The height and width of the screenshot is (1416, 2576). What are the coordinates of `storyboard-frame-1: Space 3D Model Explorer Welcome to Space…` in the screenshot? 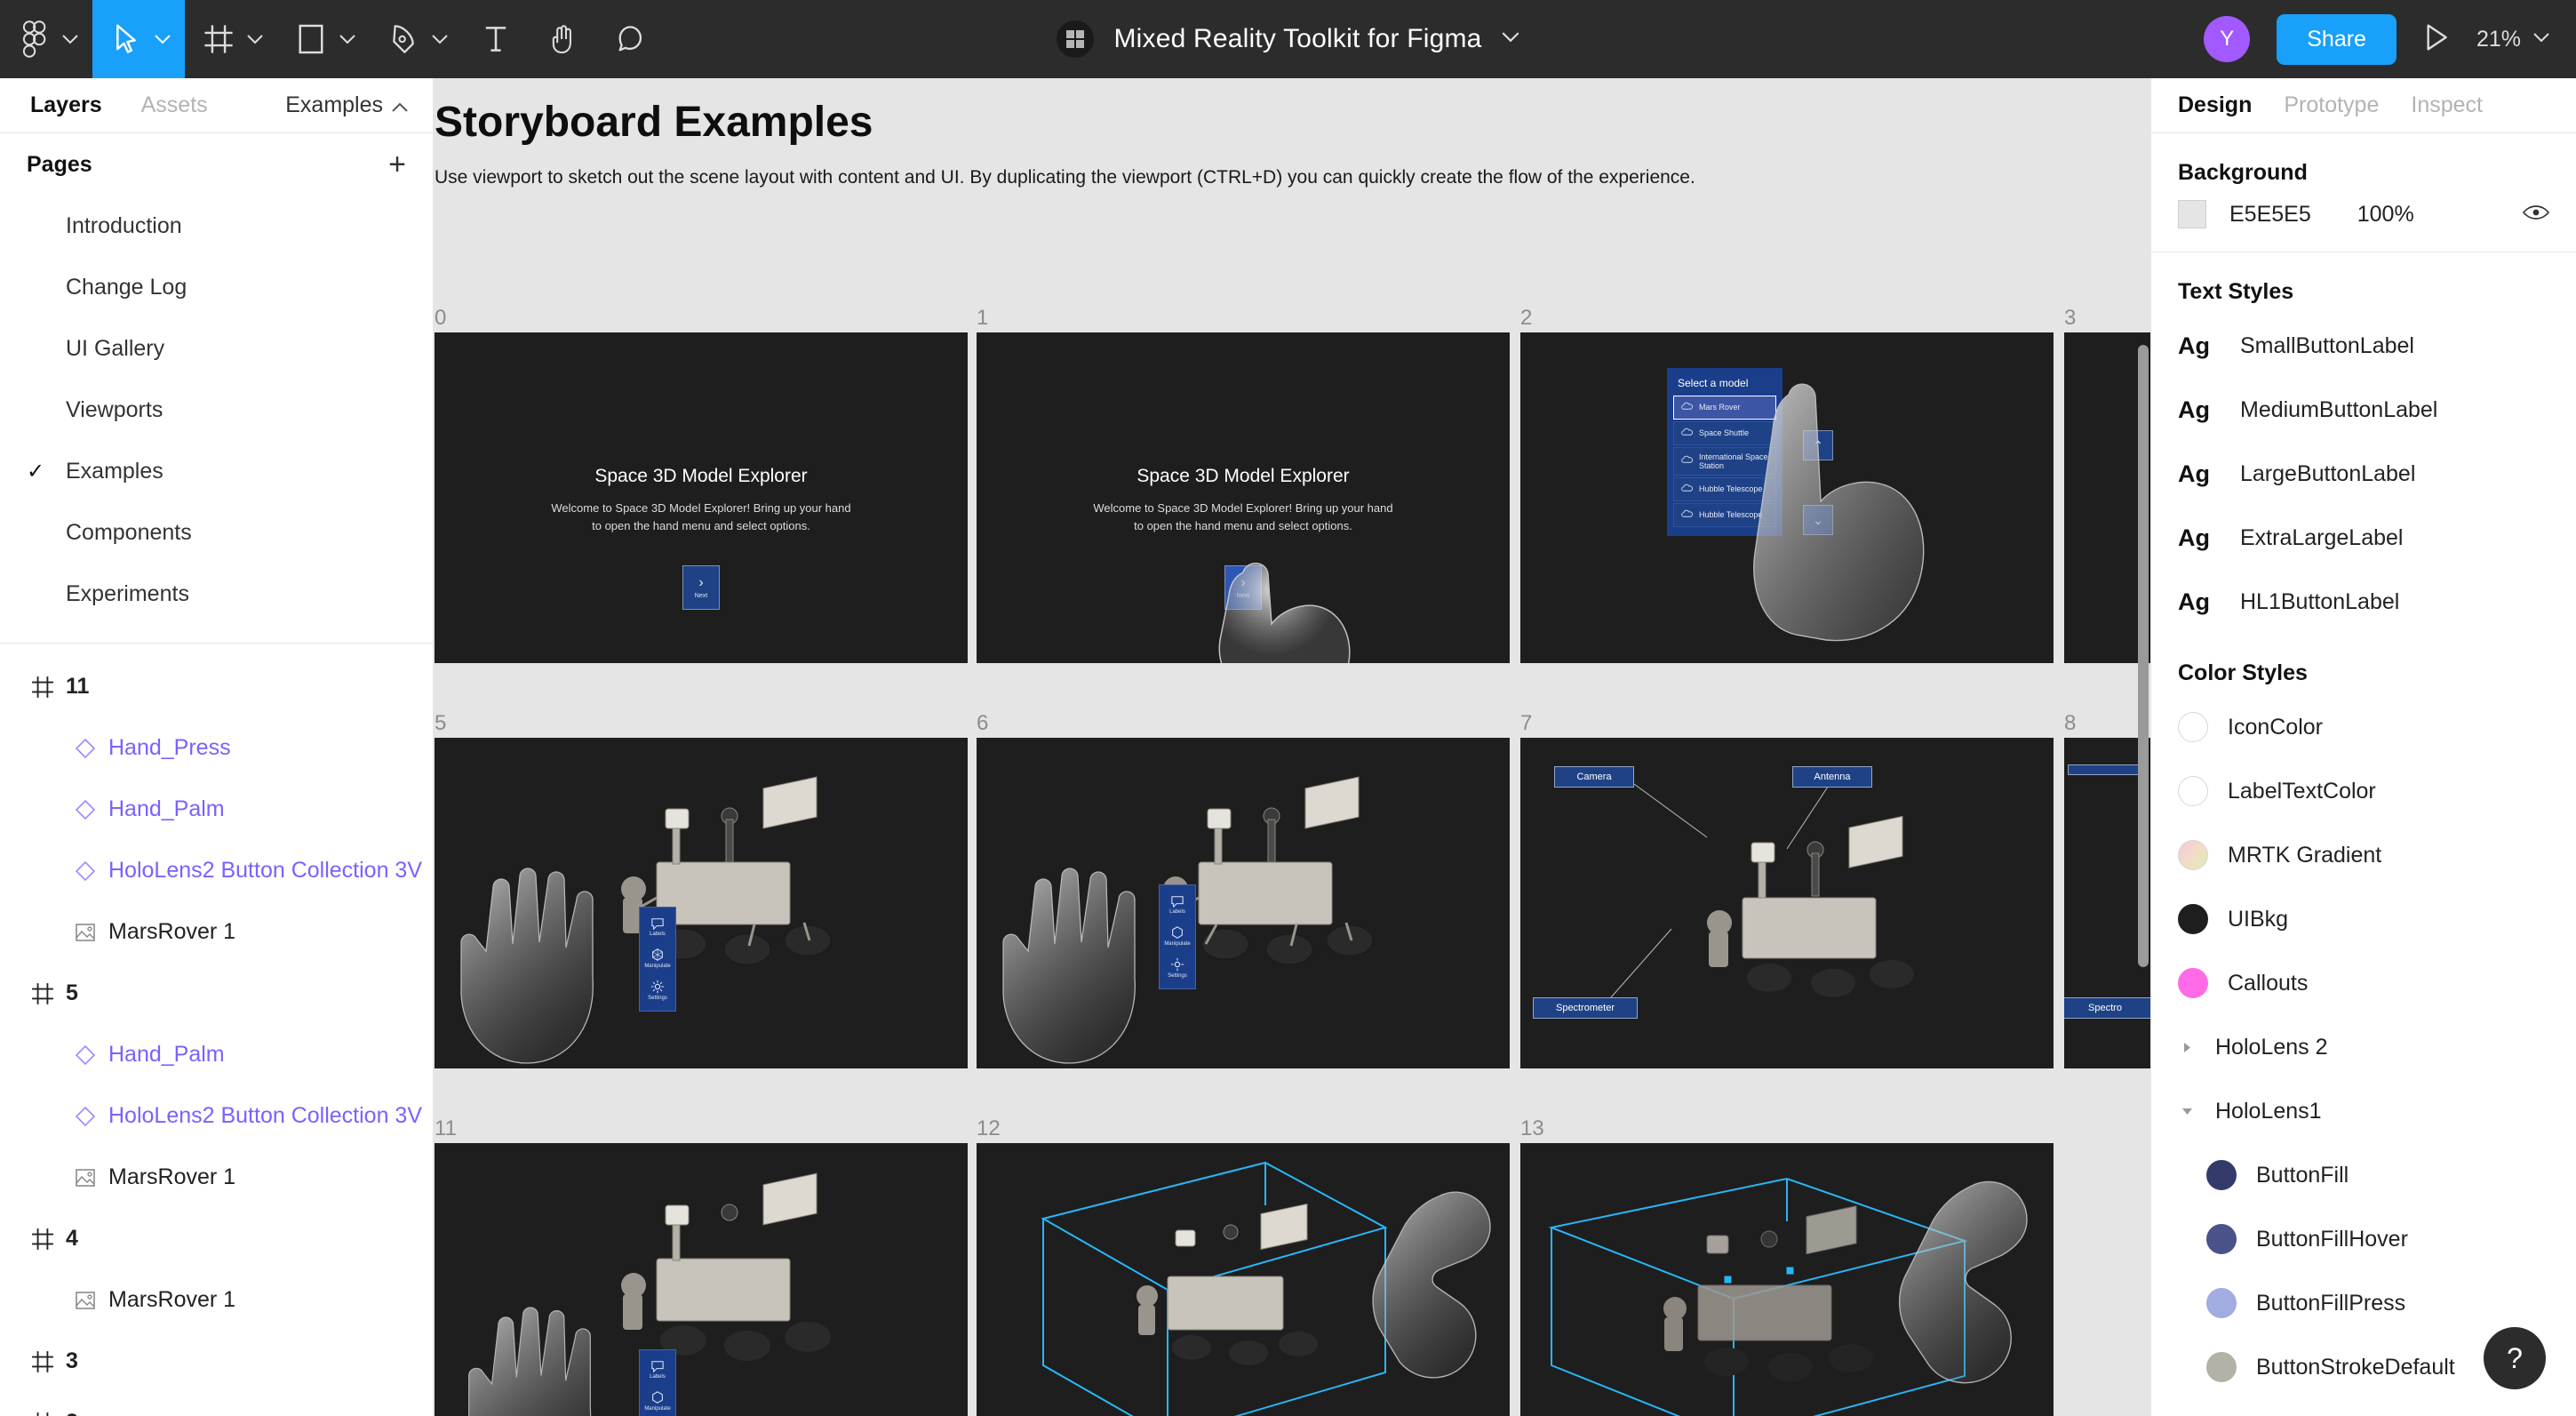 It's located at (1244, 497).